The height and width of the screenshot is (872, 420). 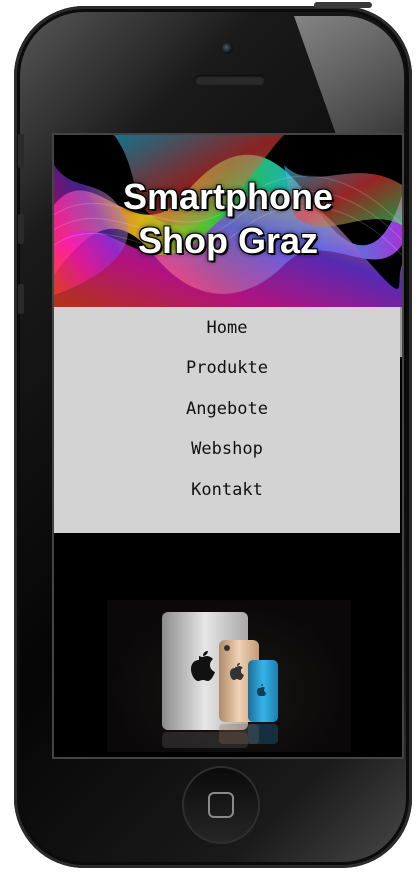 I want to click on nav-item-home: Home, so click(x=227, y=328).